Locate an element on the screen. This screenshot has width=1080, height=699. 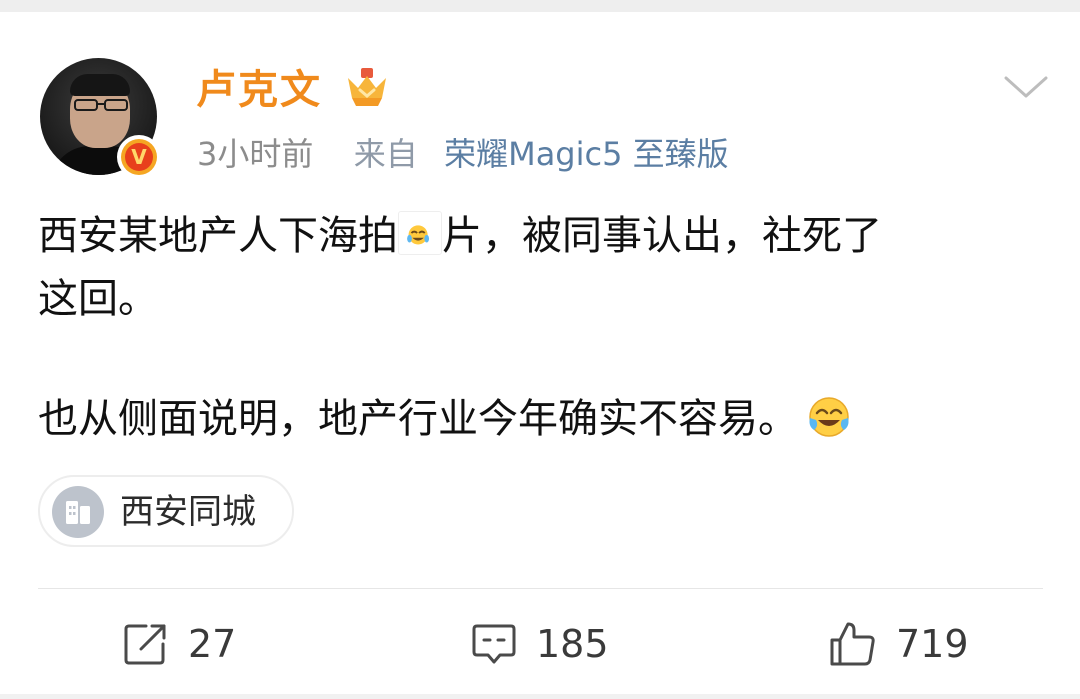
author-name: 卢克文 is located at coordinates (259, 90).